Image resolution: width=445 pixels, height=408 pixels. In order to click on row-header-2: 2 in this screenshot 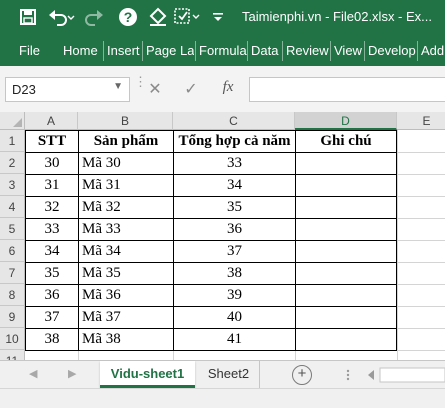, I will do `click(12, 163)`.